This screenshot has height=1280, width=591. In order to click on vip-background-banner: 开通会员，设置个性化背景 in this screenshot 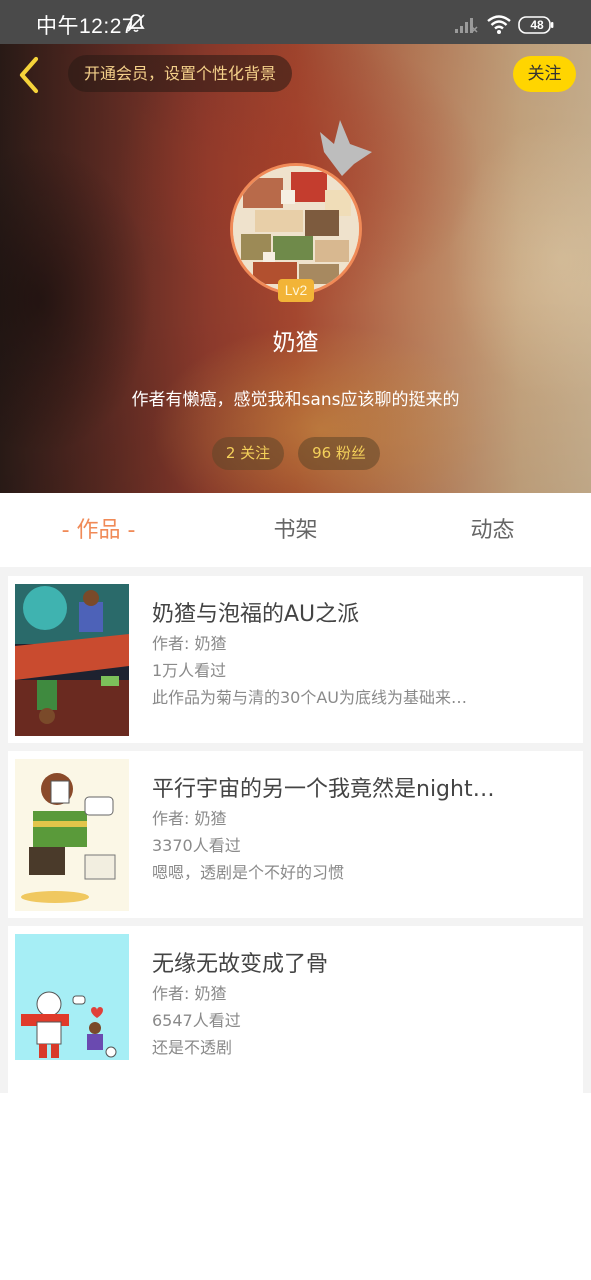, I will do `click(180, 73)`.